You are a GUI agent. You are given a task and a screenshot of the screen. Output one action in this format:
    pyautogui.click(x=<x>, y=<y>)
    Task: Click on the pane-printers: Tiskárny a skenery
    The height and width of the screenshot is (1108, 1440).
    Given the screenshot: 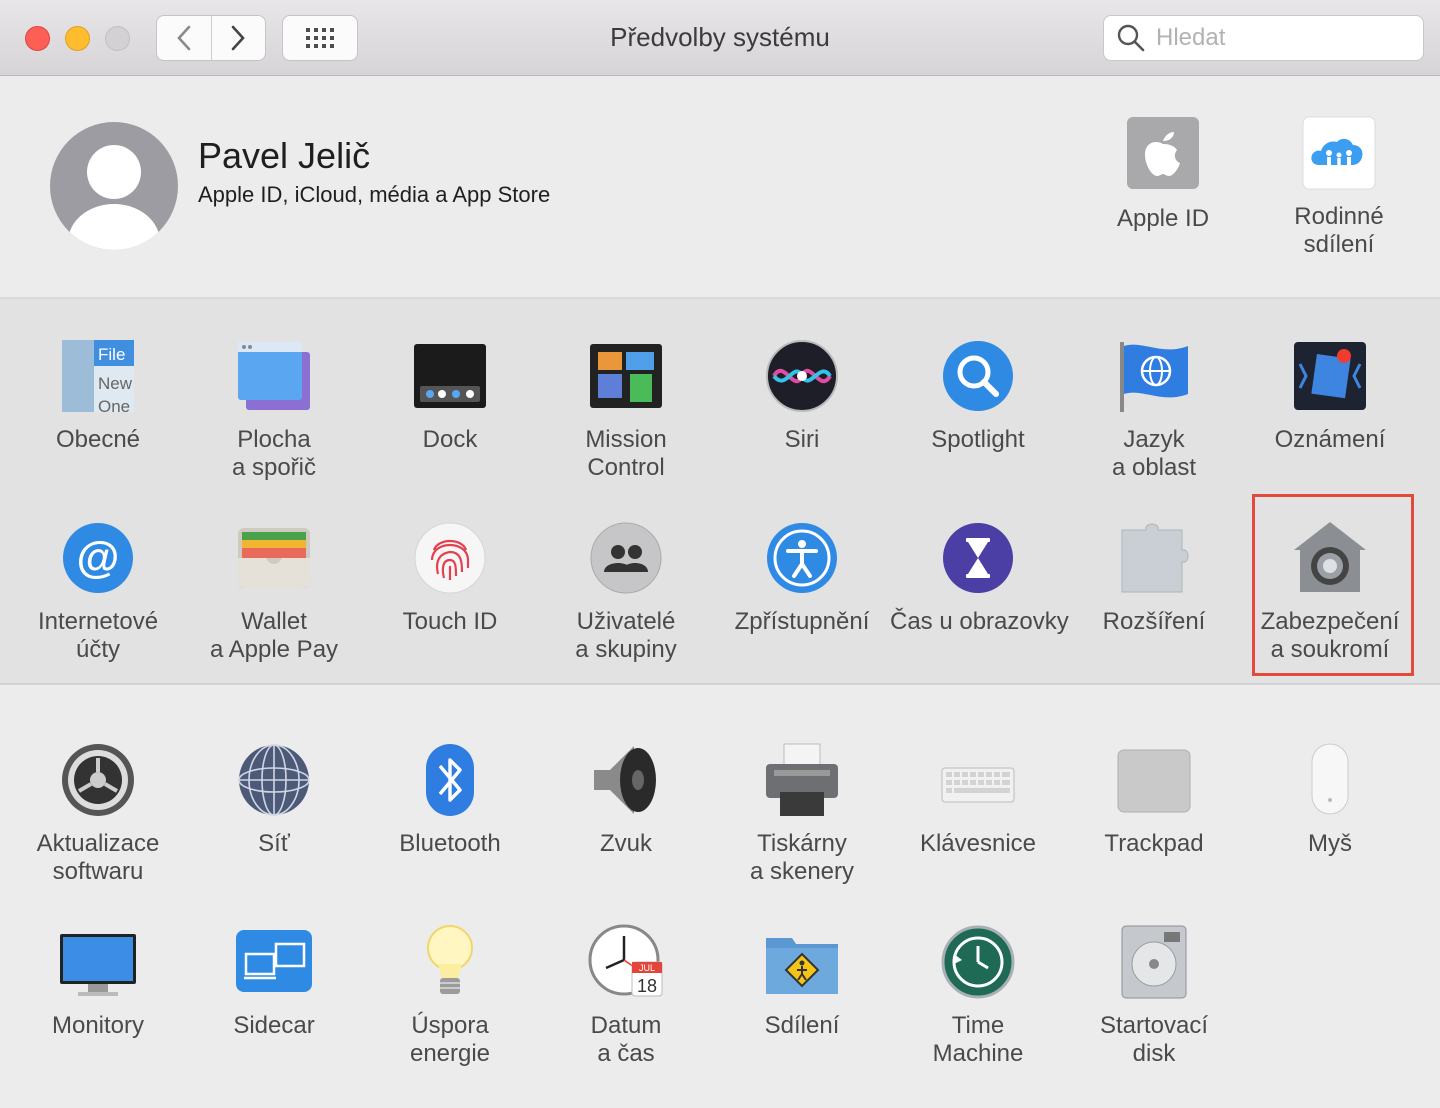 What is the action you would take?
    pyautogui.click(x=802, y=814)
    